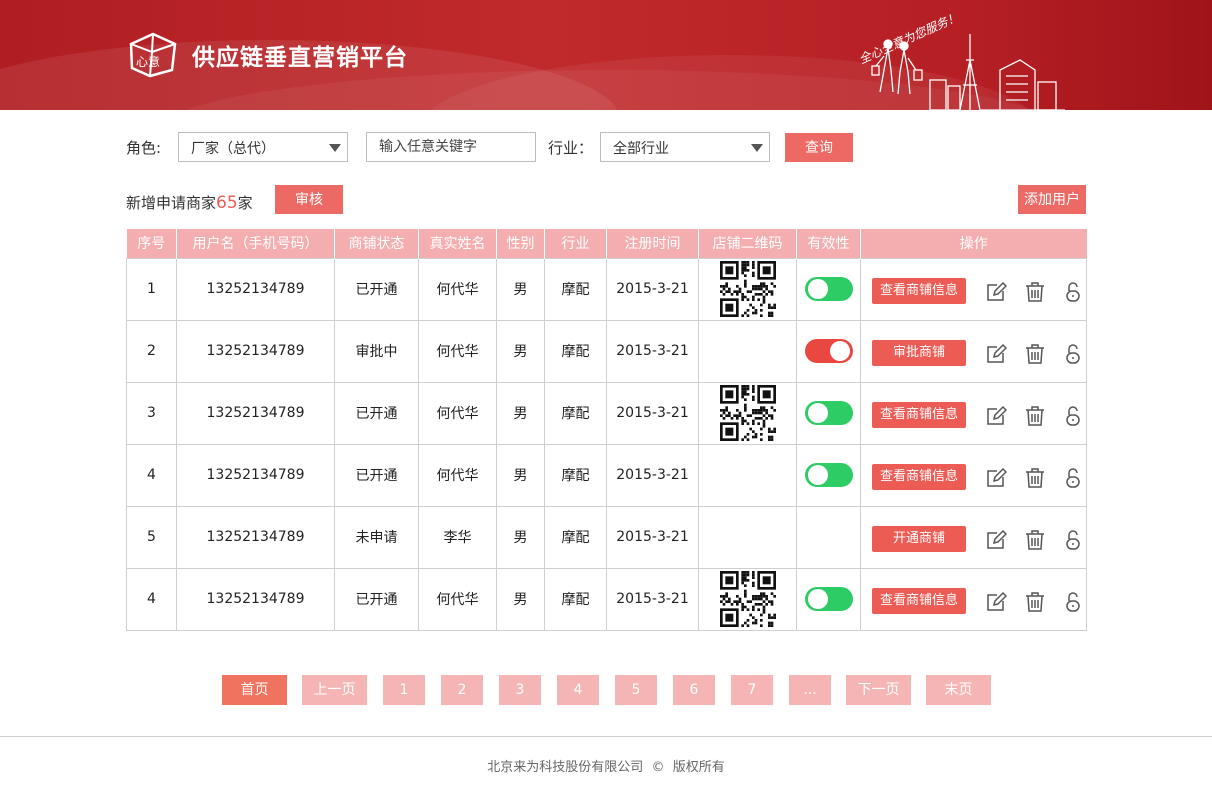  I want to click on role-select: 厂家（总代）, so click(263, 147).